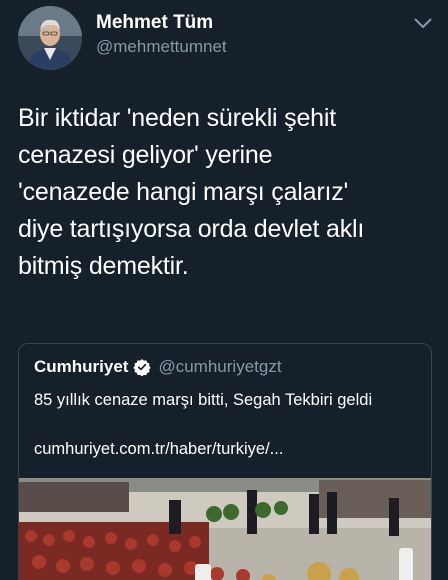 Image resolution: width=448 pixels, height=580 pixels. I want to click on more-options-button, so click(423, 23).